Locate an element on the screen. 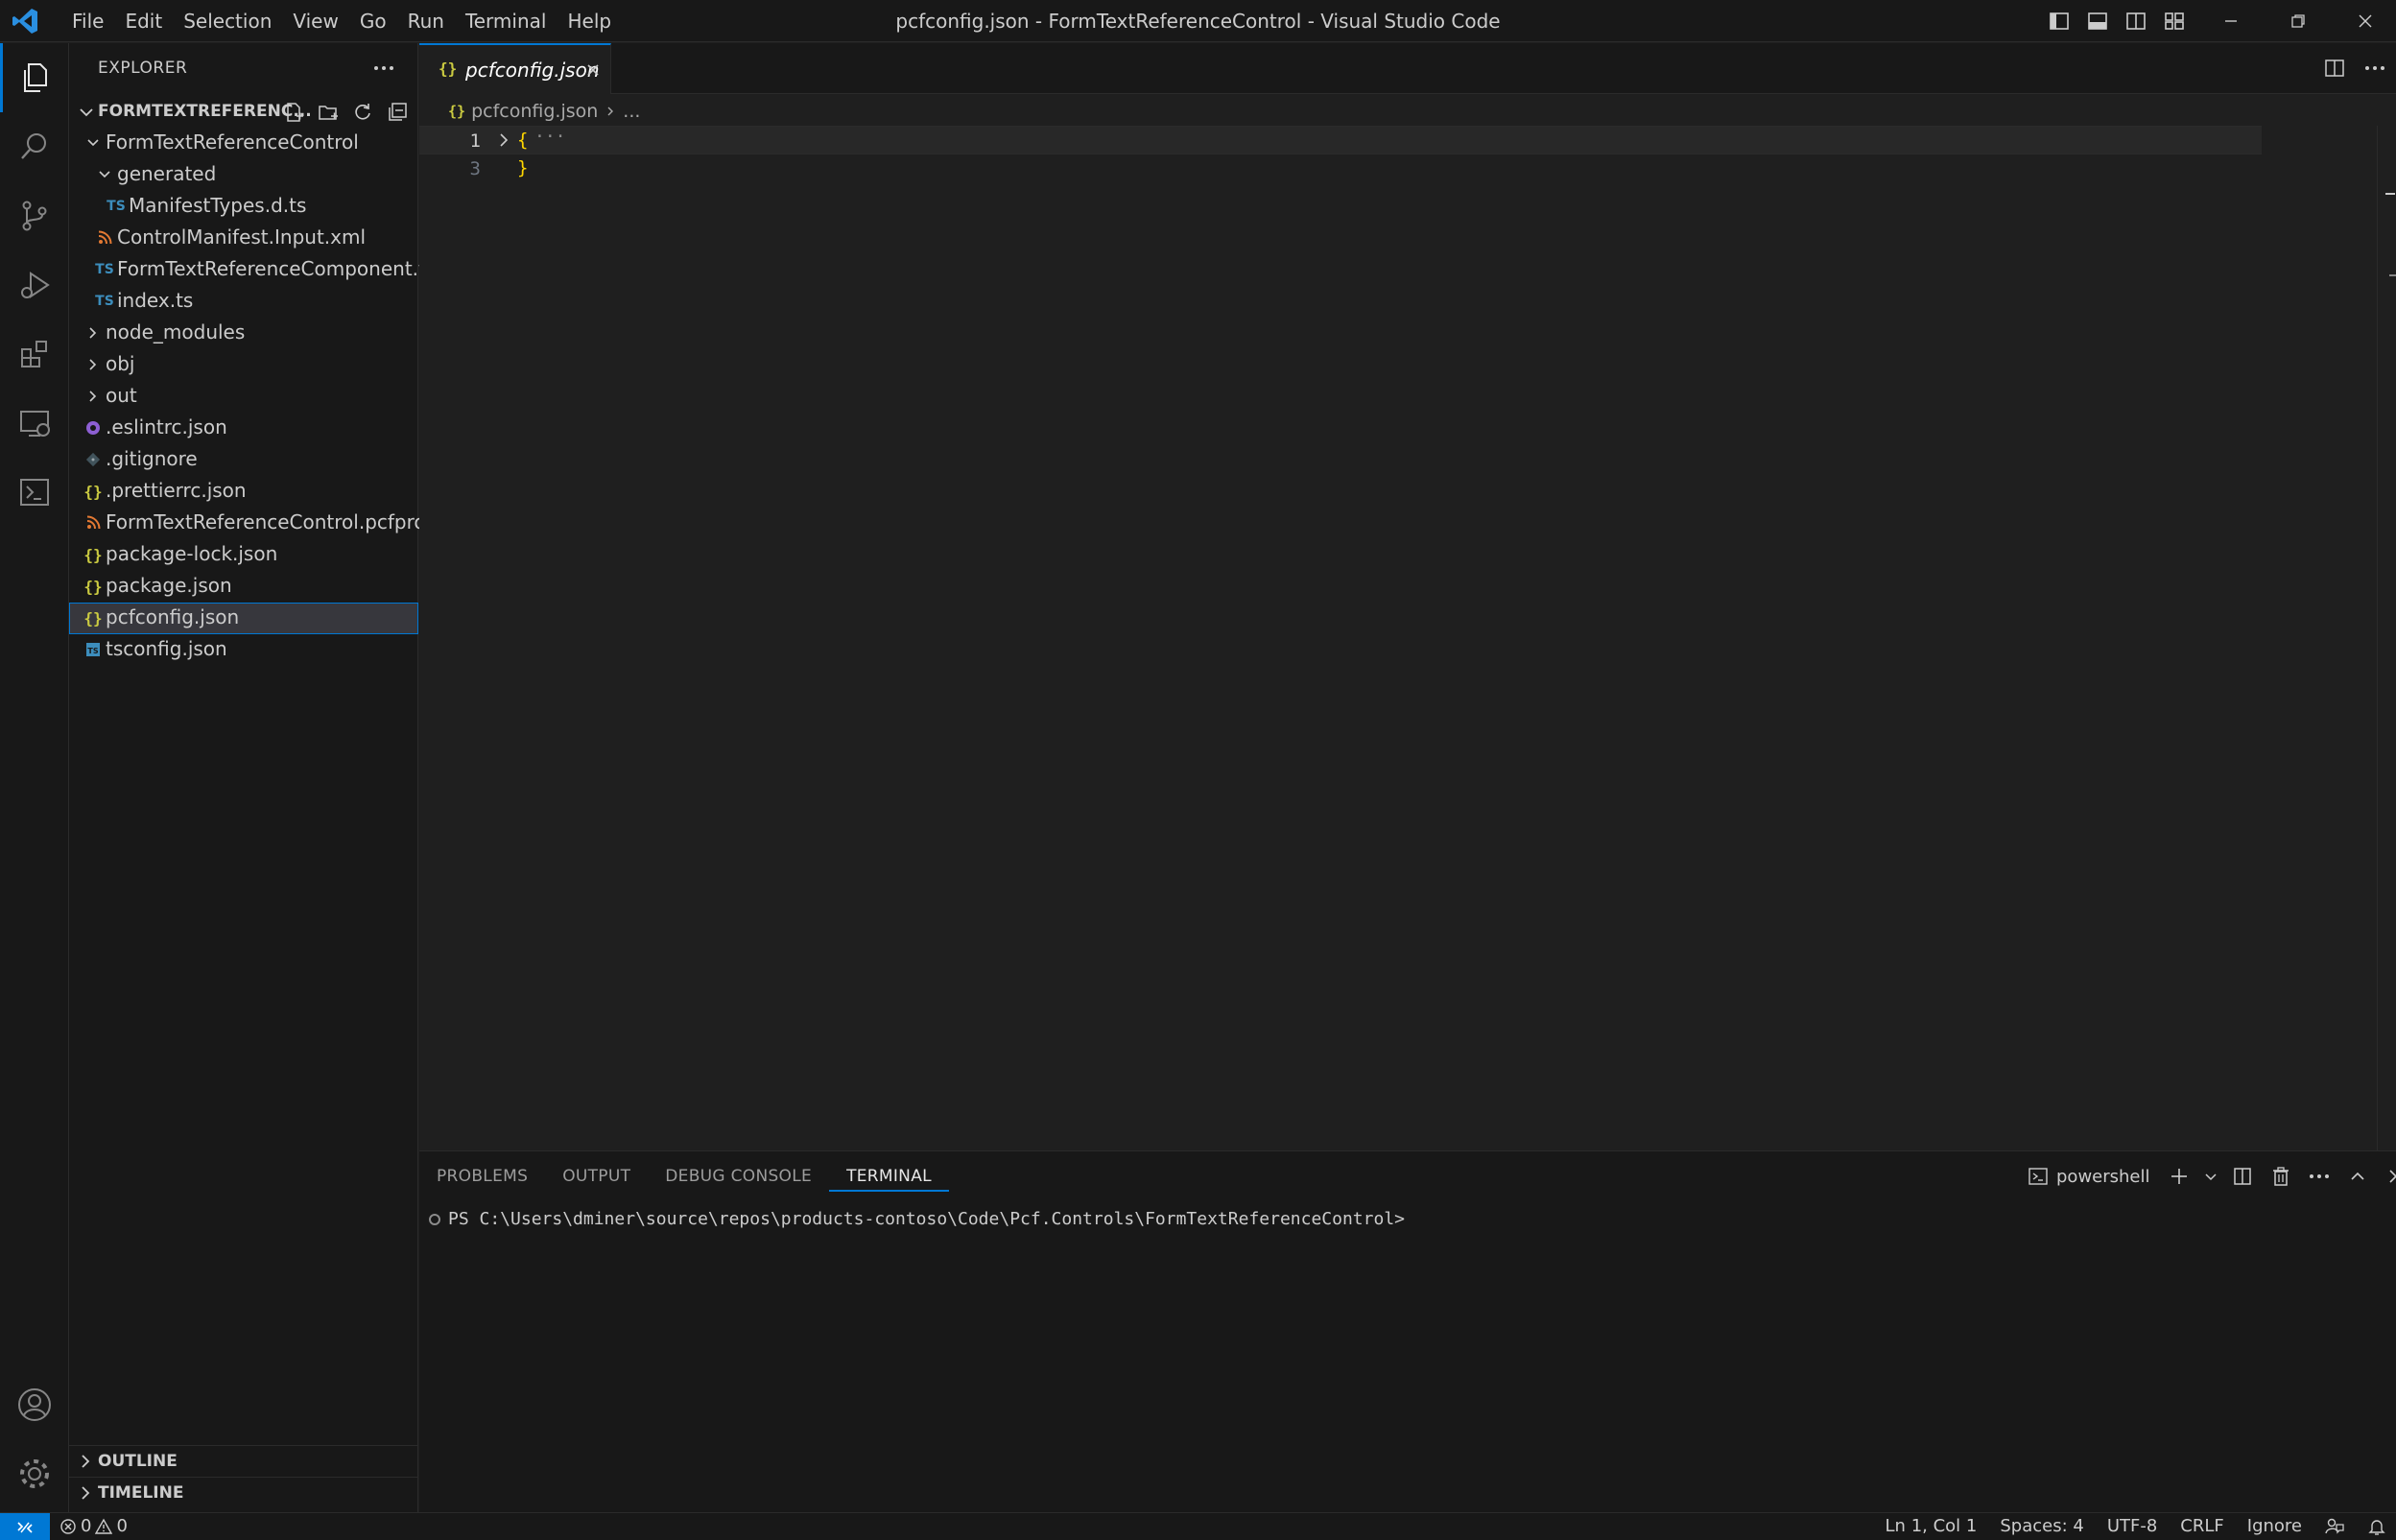 The width and height of the screenshot is (2396, 1540). error-icon is located at coordinates (68, 1526).